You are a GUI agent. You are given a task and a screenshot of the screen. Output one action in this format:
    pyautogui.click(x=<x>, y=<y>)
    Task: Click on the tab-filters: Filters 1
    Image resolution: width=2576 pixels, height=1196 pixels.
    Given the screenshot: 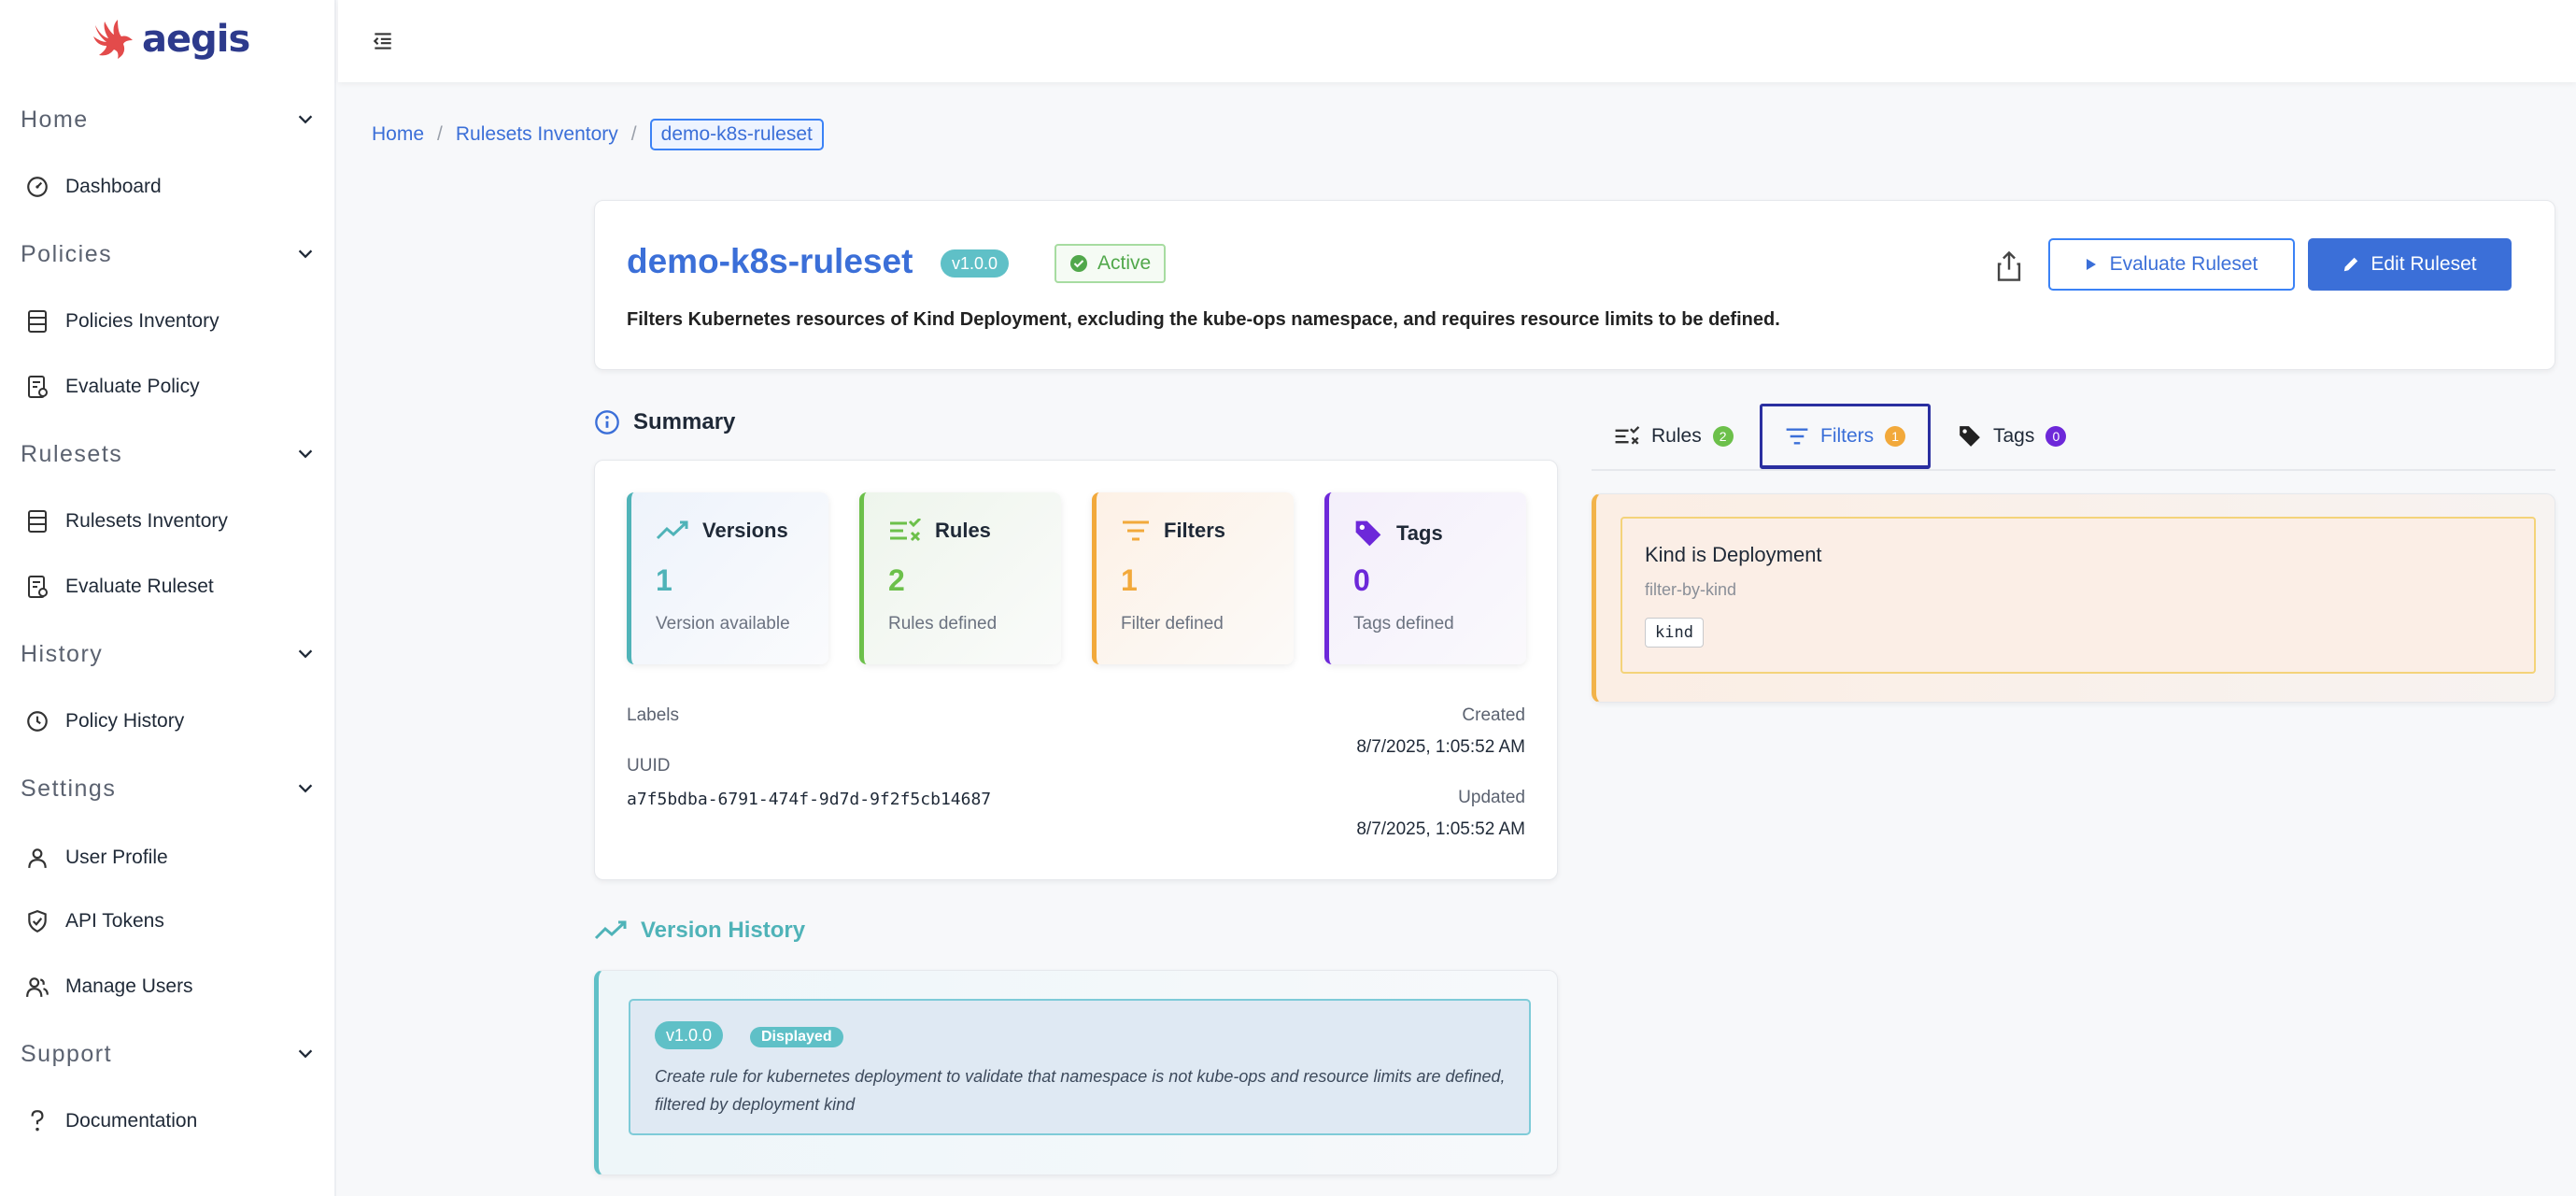 What is the action you would take?
    pyautogui.click(x=1846, y=436)
    